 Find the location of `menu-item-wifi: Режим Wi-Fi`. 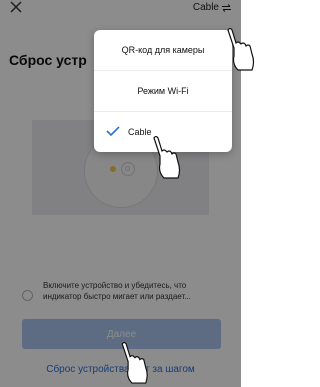

menu-item-wifi: Режим Wi-Fi is located at coordinates (163, 90).